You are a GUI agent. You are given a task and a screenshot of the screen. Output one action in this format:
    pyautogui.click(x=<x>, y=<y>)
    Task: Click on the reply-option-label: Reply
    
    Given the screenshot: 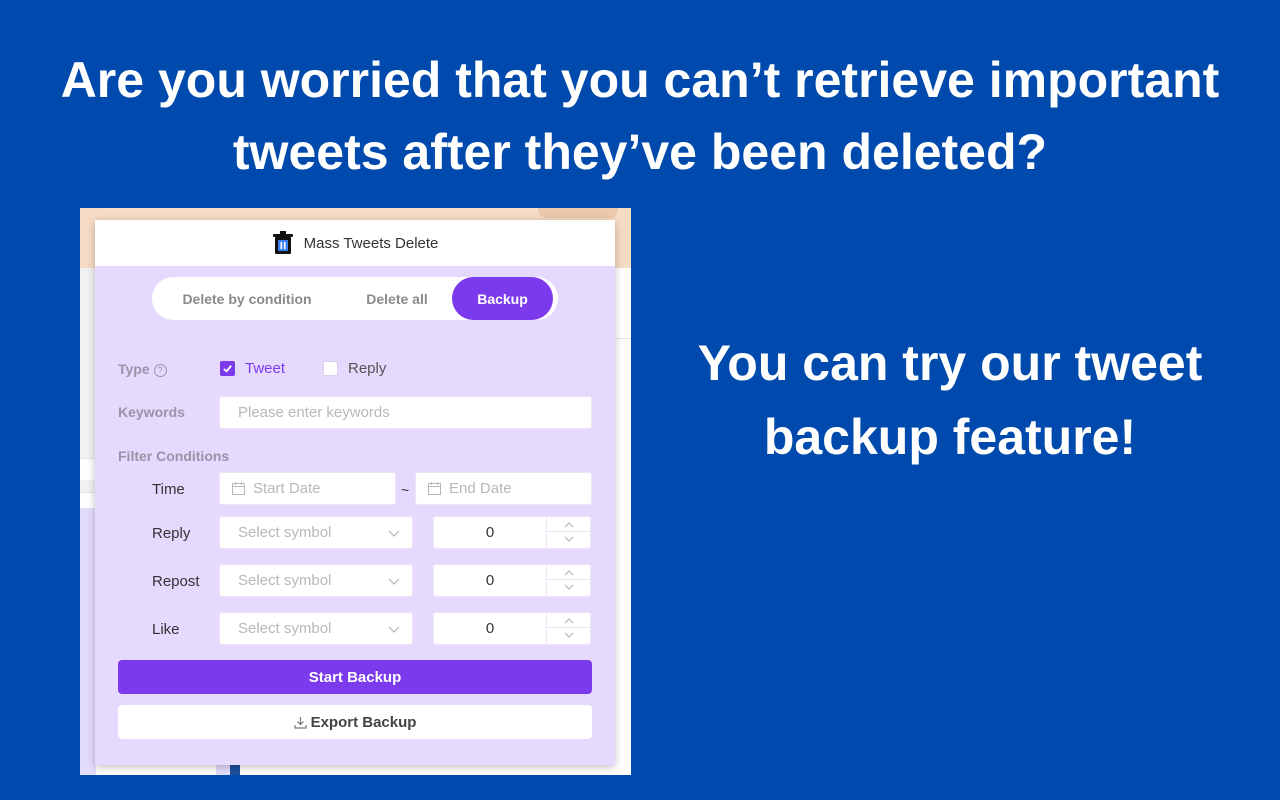 What is the action you would take?
    pyautogui.click(x=367, y=368)
    